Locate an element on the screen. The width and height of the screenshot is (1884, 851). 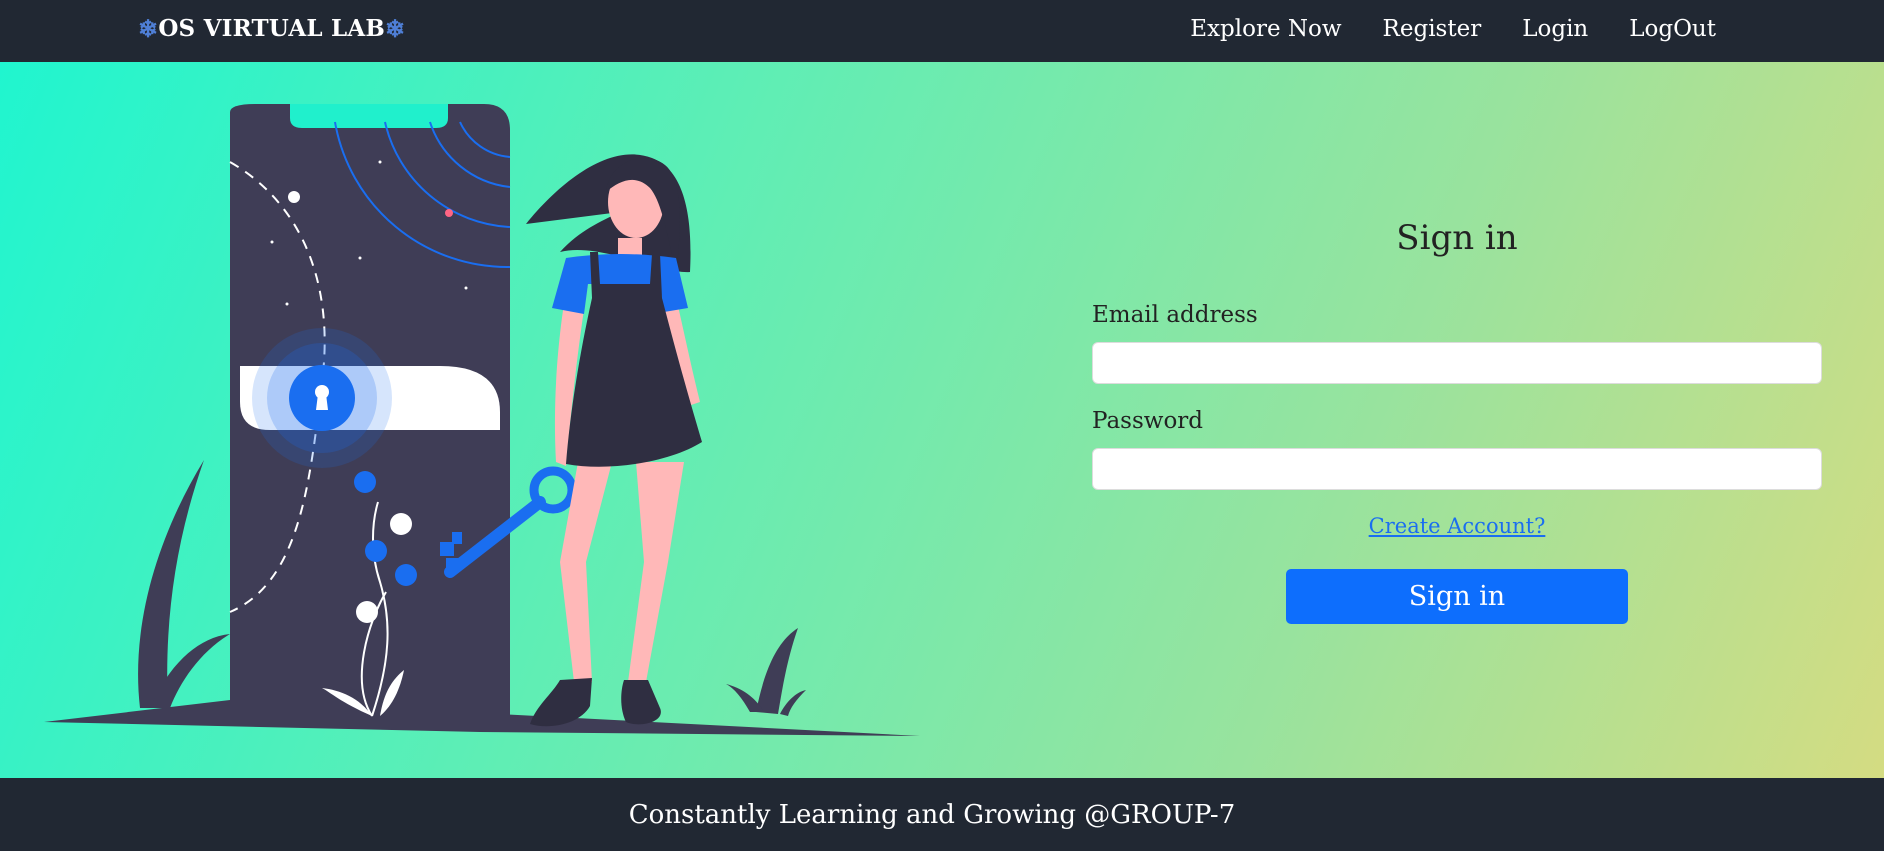
nav-logout: LogOut is located at coordinates (1672, 29).